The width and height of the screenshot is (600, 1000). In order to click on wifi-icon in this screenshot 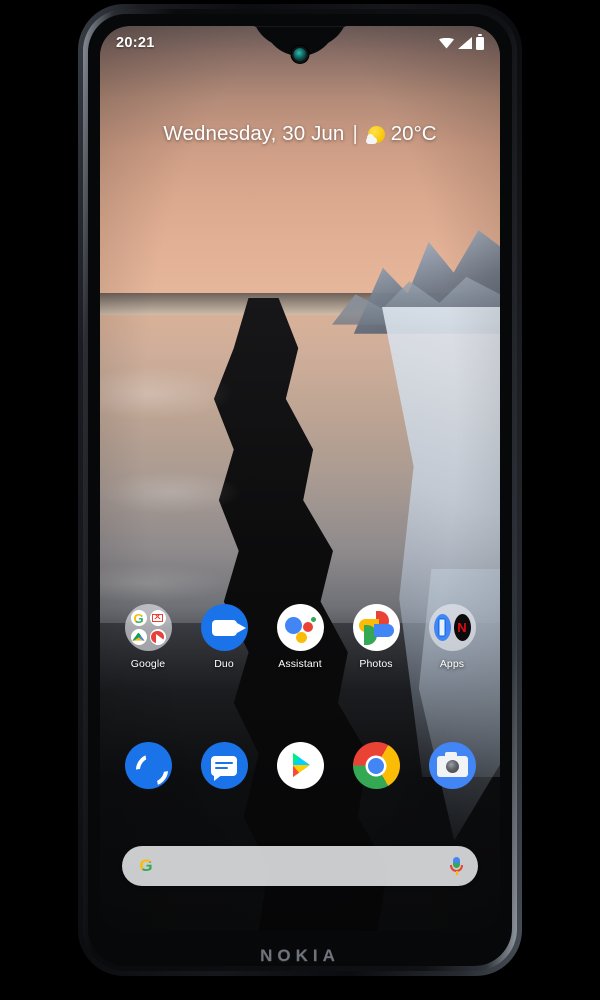, I will do `click(446, 43)`.